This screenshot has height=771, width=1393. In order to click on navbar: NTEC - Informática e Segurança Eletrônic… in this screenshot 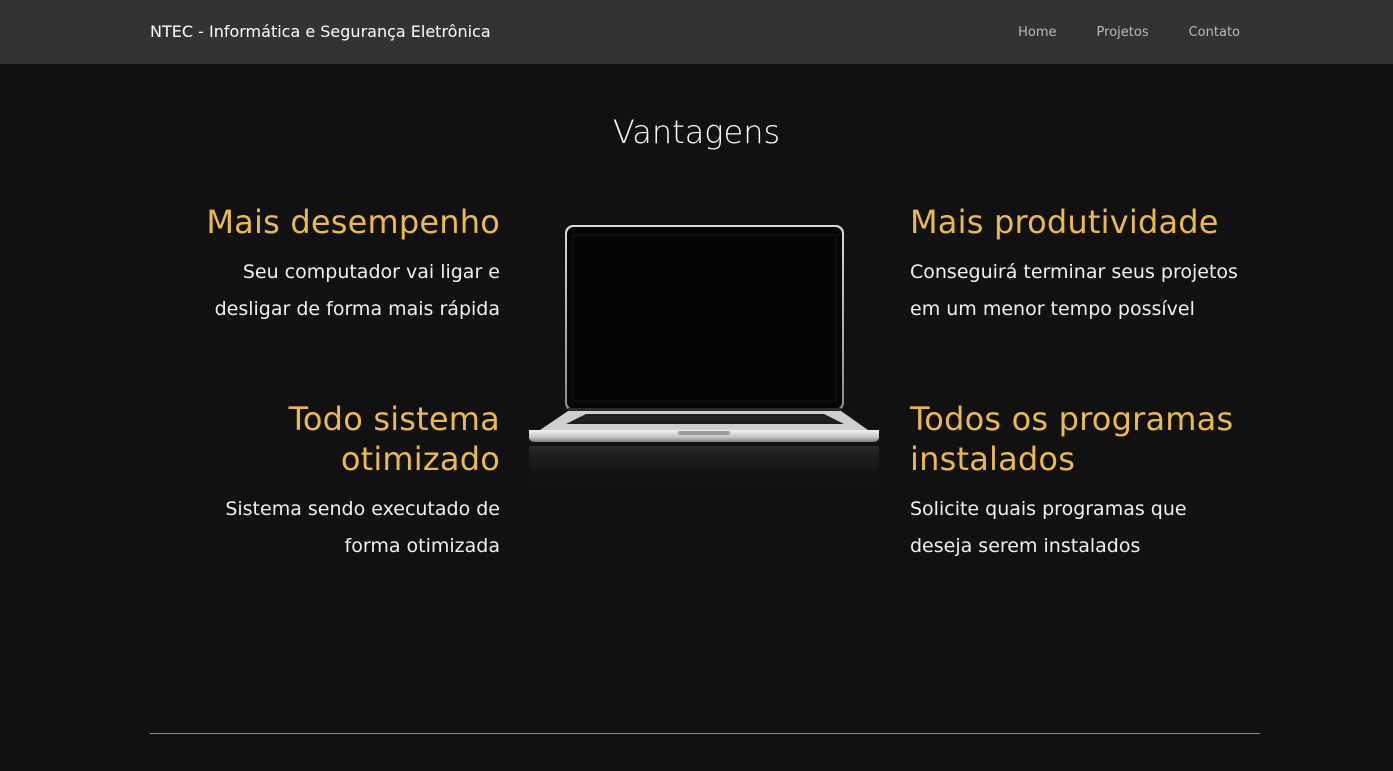, I will do `click(696, 32)`.